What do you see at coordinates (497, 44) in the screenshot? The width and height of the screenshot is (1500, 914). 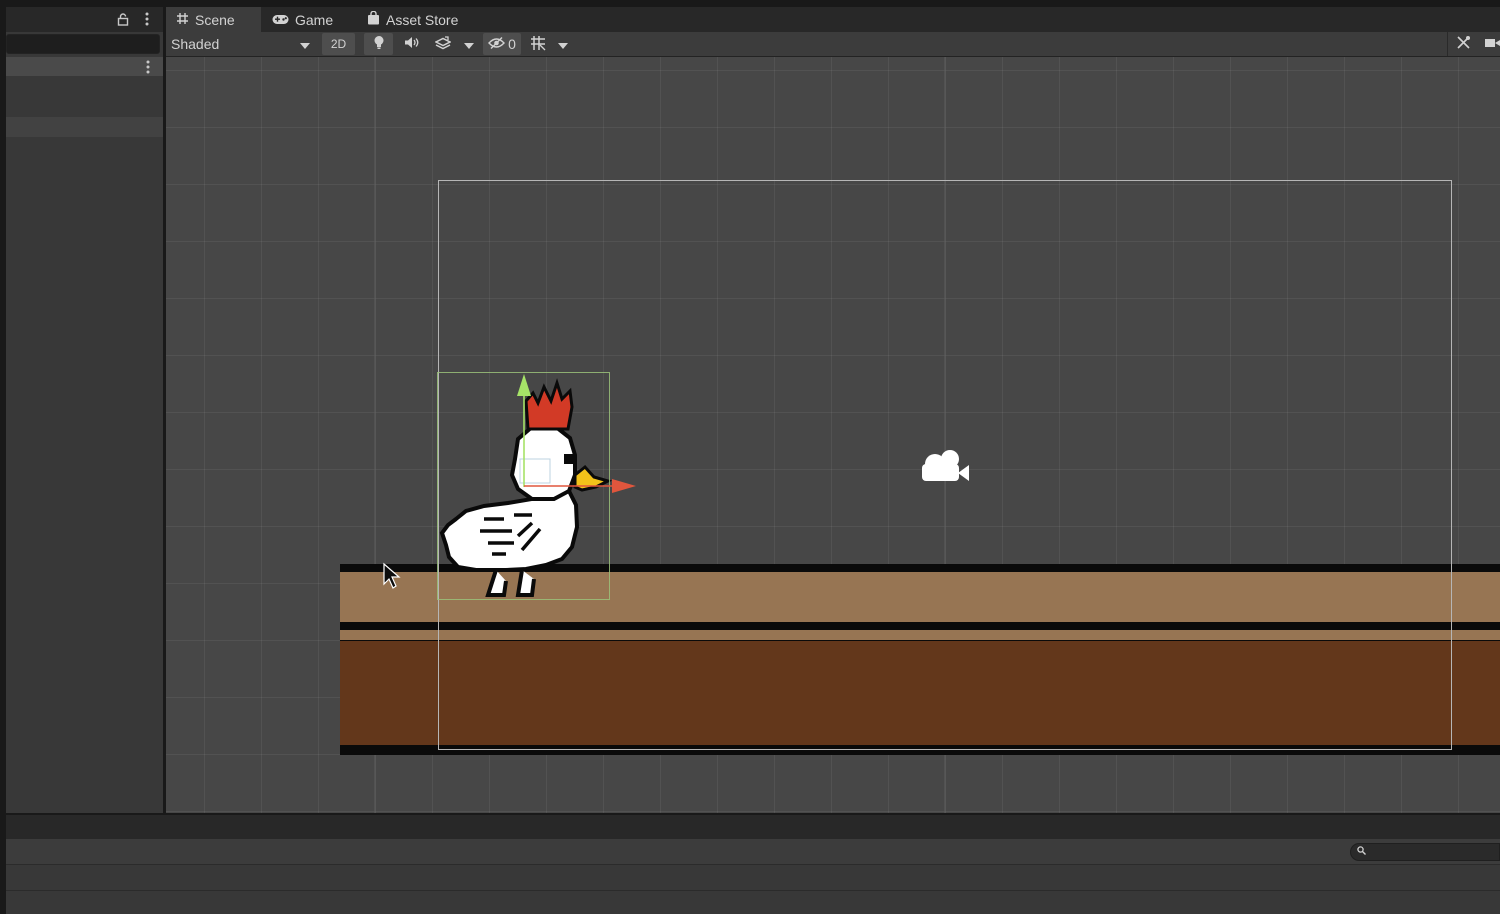 I see `eye-hidden-icon` at bounding box center [497, 44].